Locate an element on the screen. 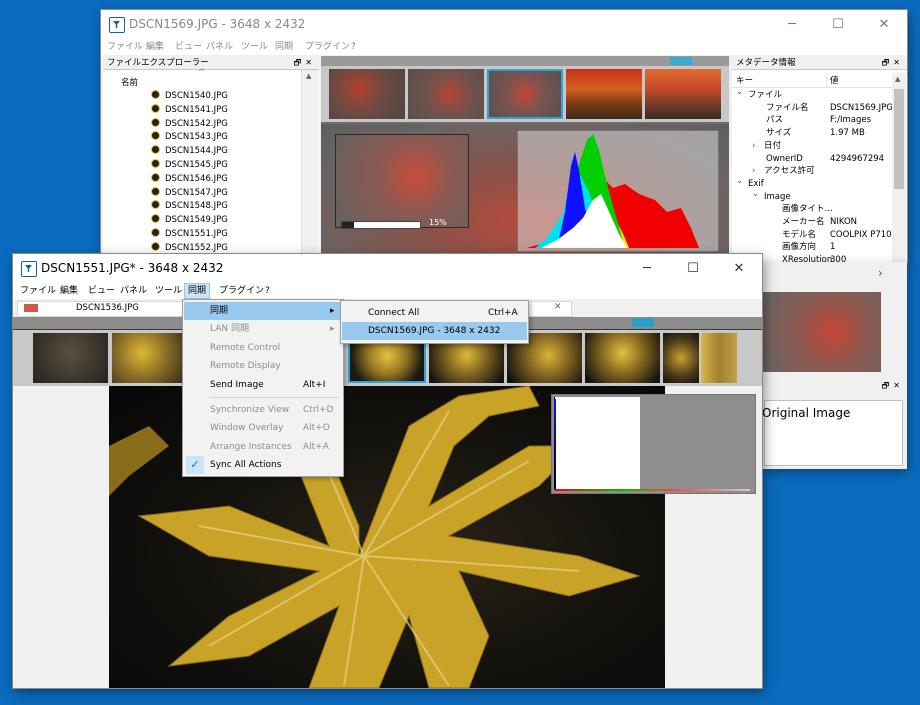 The width and height of the screenshot is (920, 705). metadata-row: ファイル名 DSCN1569.JPG is located at coordinates (812, 108).